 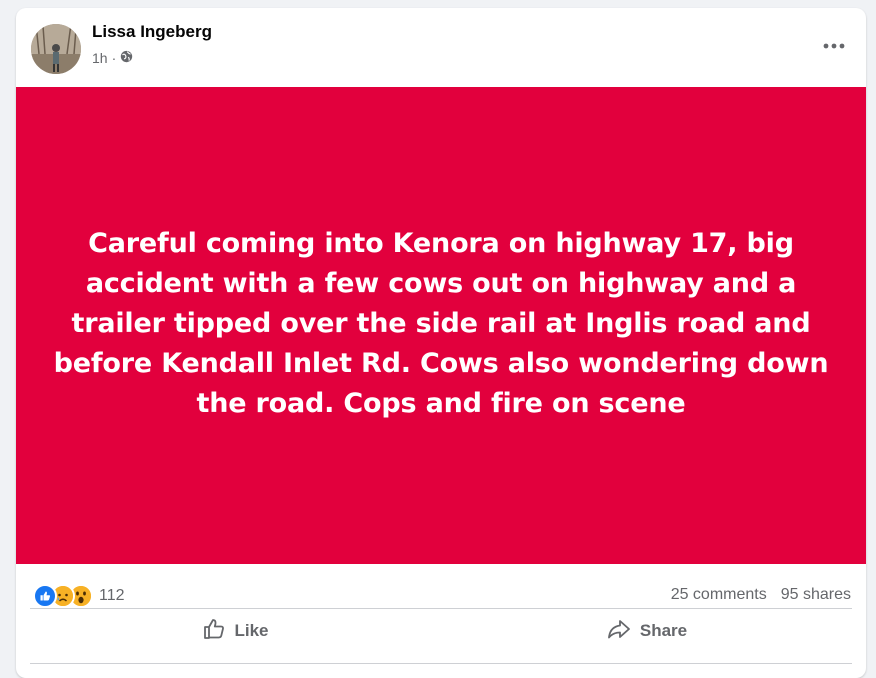 What do you see at coordinates (126, 58) in the screenshot?
I see `globe-icon` at bounding box center [126, 58].